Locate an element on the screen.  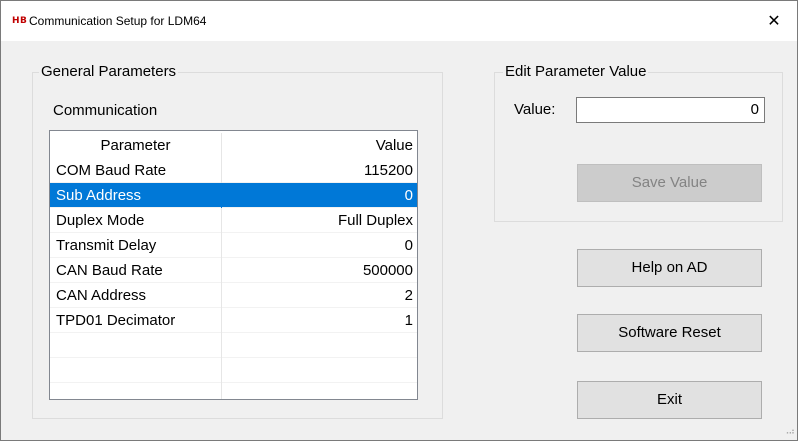
app-logo-icon: HB is located at coordinates (20, 21).